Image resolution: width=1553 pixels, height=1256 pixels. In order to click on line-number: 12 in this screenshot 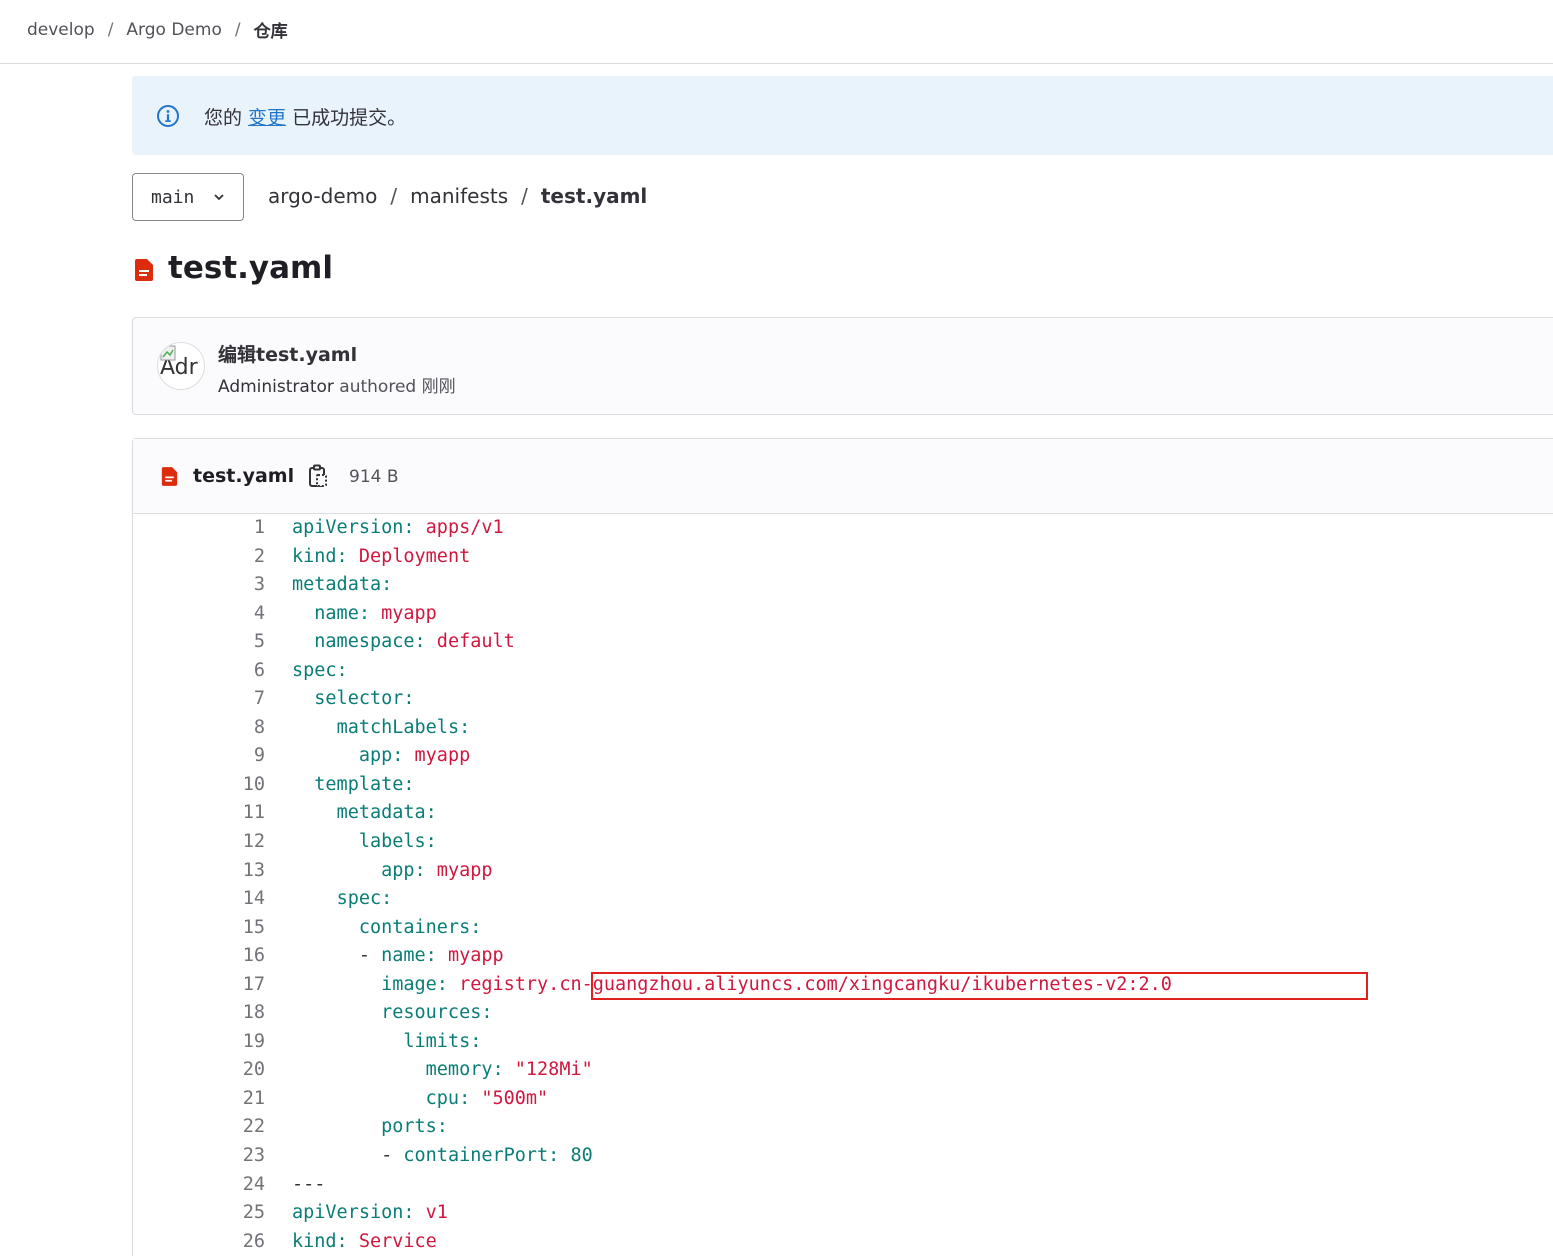, I will do `click(199, 842)`.